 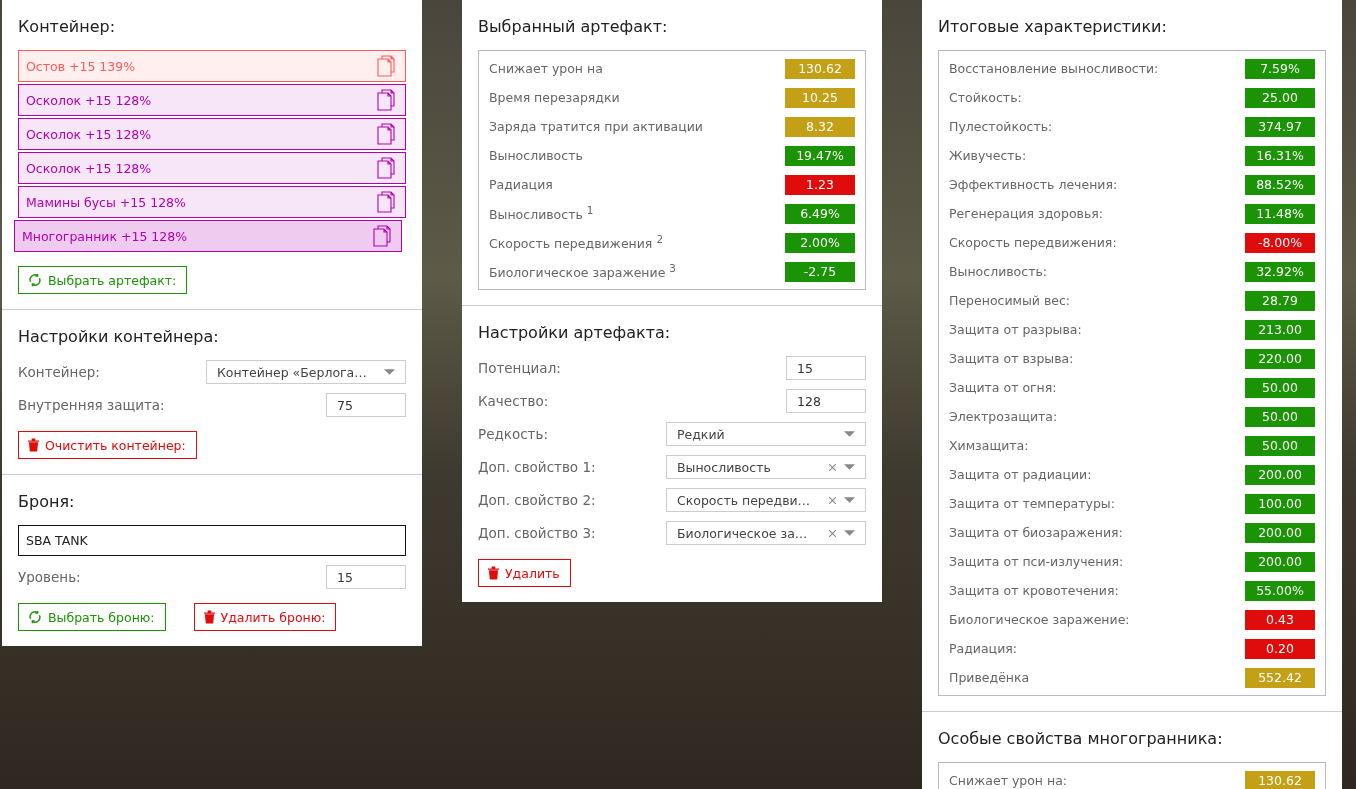 What do you see at coordinates (820, 271) in the screenshot?
I see `stat-value: -2.75` at bounding box center [820, 271].